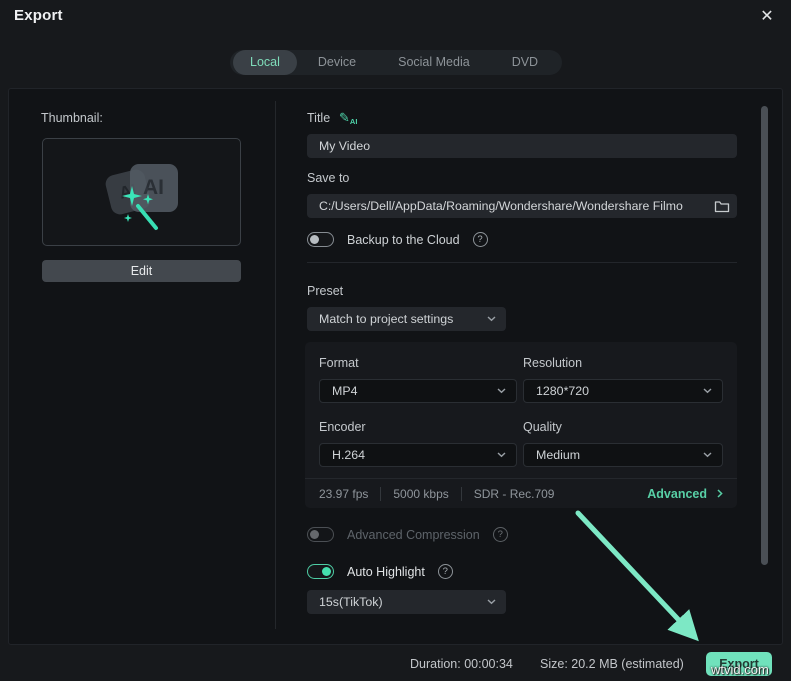 The height and width of the screenshot is (681, 791). What do you see at coordinates (720, 493) in the screenshot?
I see `chevron-right-icon` at bounding box center [720, 493].